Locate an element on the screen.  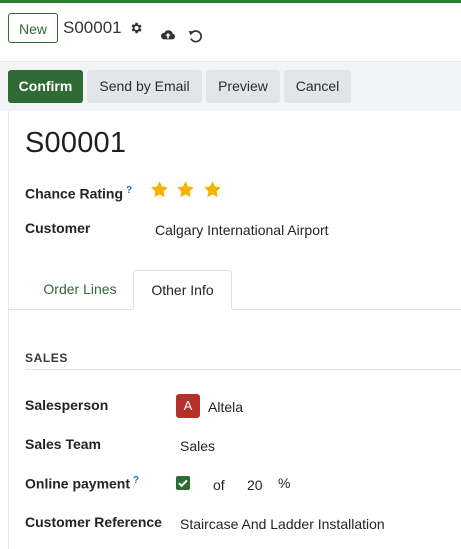
chance-rating-stars is located at coordinates (187, 191).